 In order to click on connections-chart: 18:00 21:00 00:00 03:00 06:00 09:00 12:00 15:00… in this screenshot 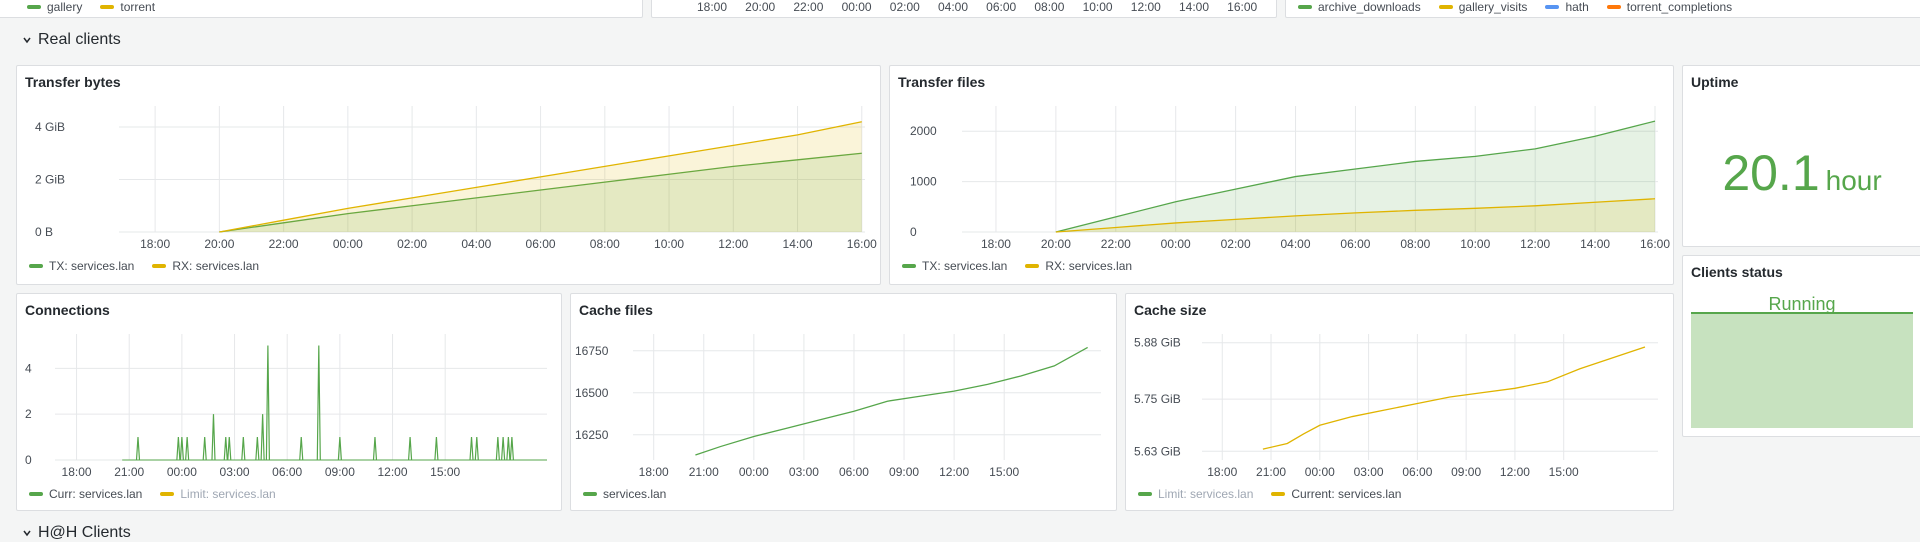, I will do `click(286, 406)`.